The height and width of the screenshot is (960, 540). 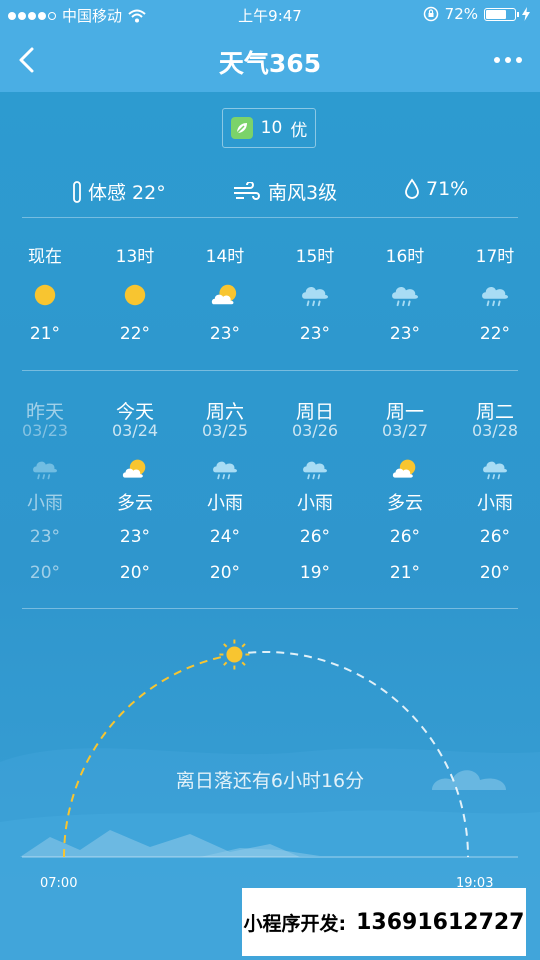 What do you see at coordinates (135, 492) in the screenshot?
I see `day-item: 今天 03/24 多云 23° 20°` at bounding box center [135, 492].